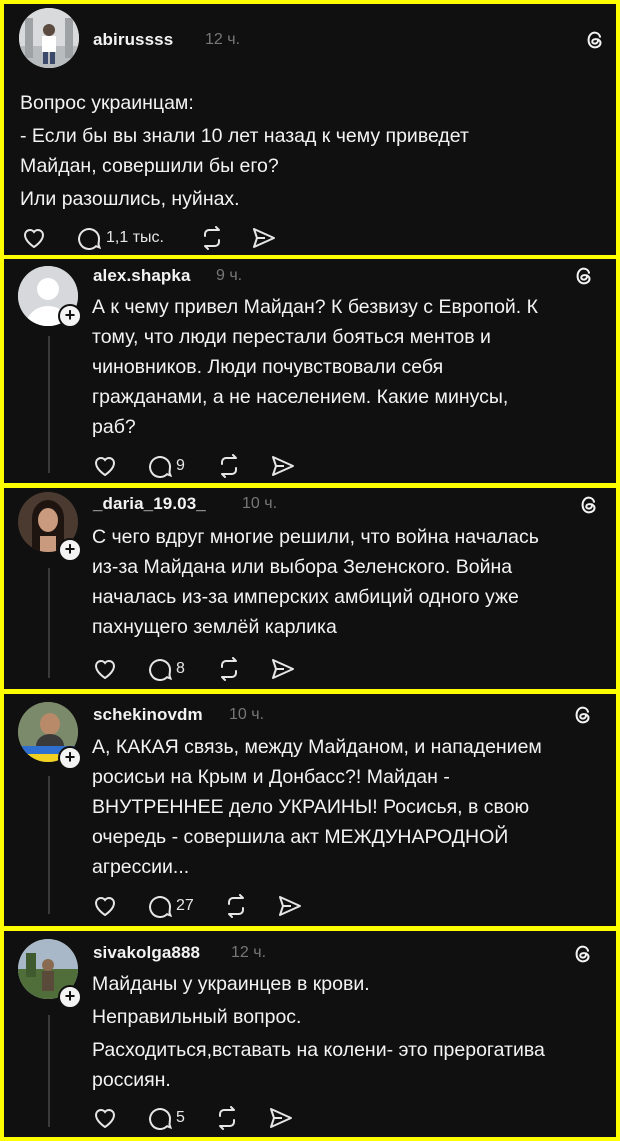  I want to click on username: sivakolga888, so click(146, 953).